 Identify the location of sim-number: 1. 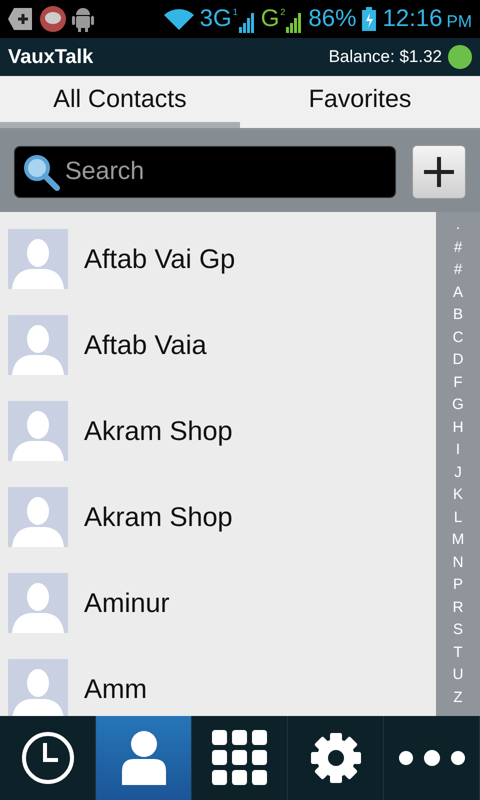
(235, 12).